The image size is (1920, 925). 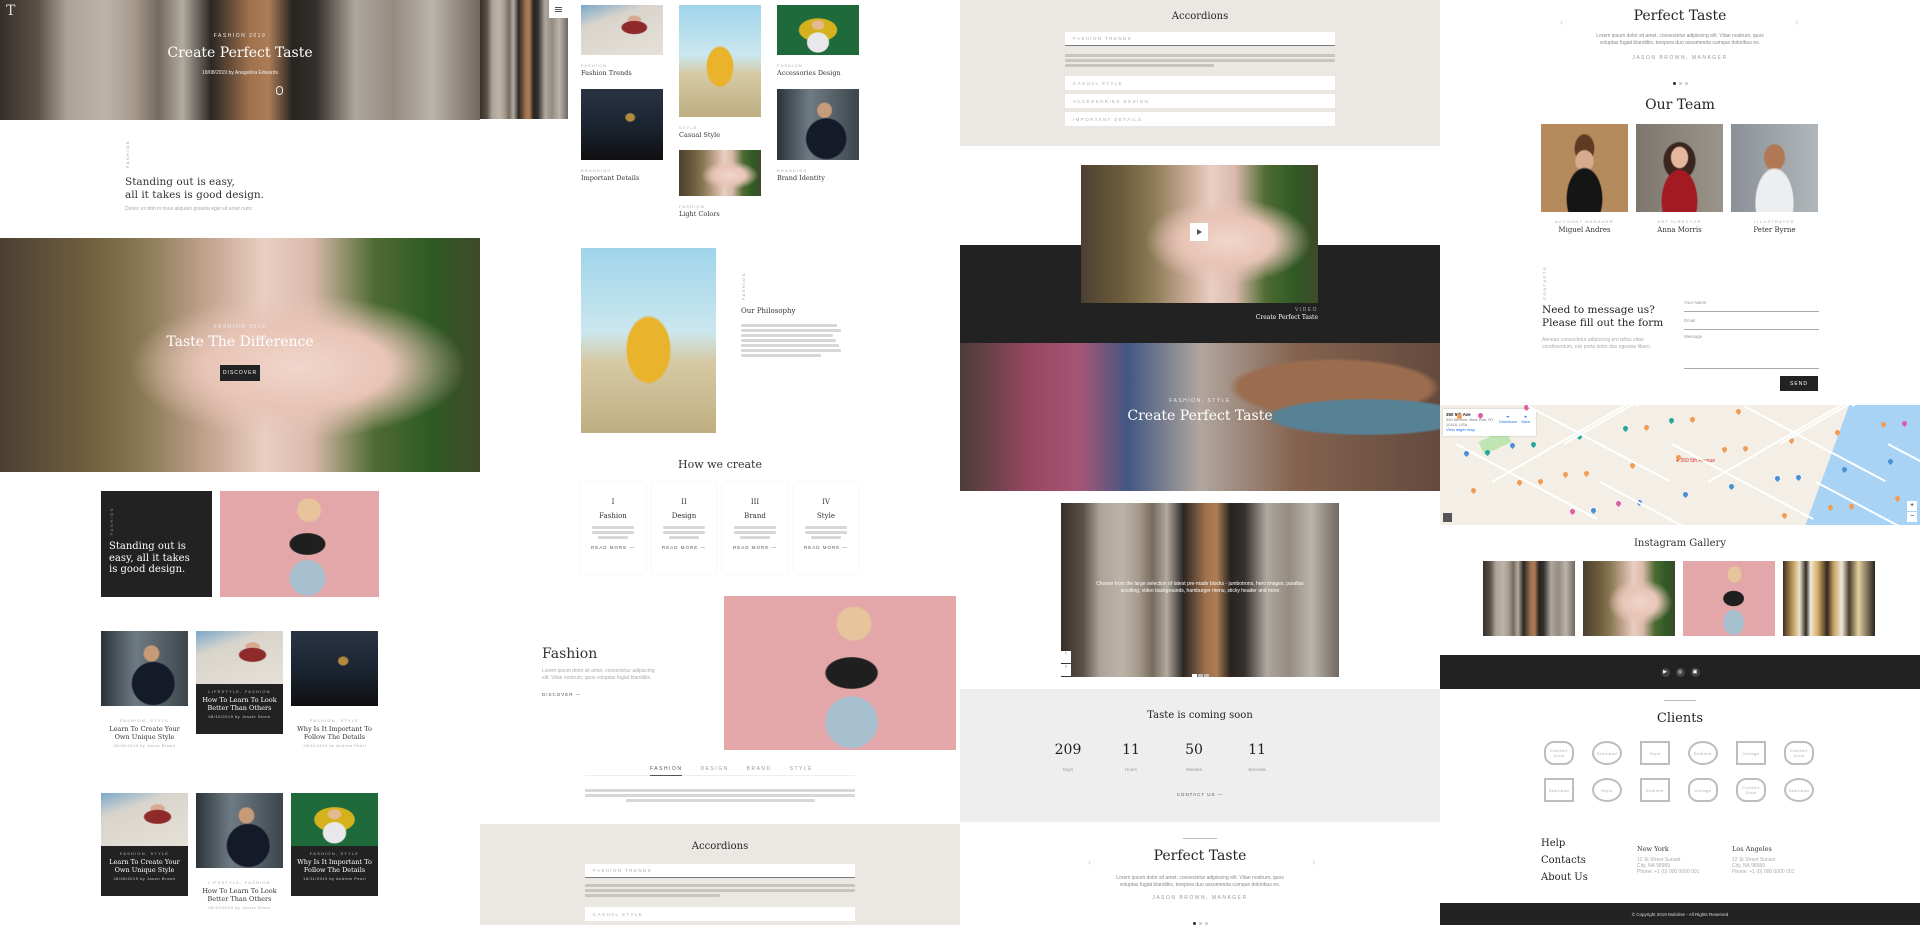 What do you see at coordinates (1665, 672) in the screenshot?
I see `video-icon: ▶` at bounding box center [1665, 672].